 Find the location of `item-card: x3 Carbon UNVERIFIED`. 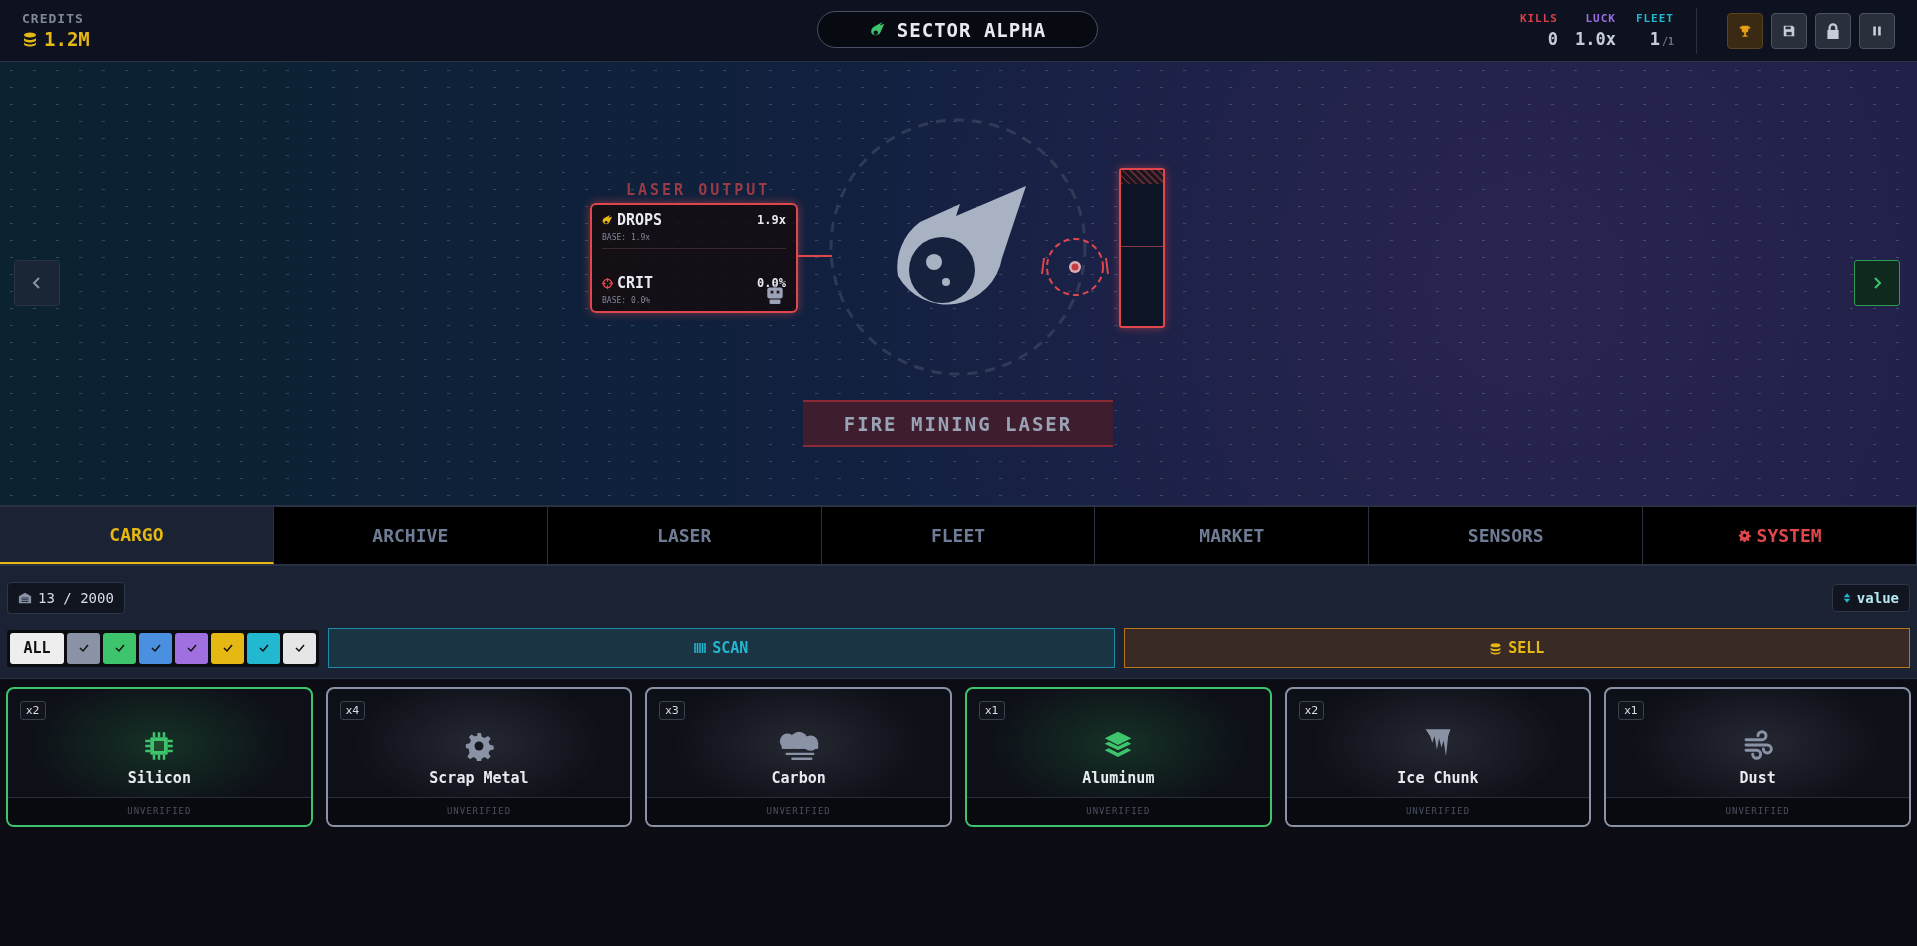

item-card: x3 Carbon UNVERIFIED is located at coordinates (798, 757).